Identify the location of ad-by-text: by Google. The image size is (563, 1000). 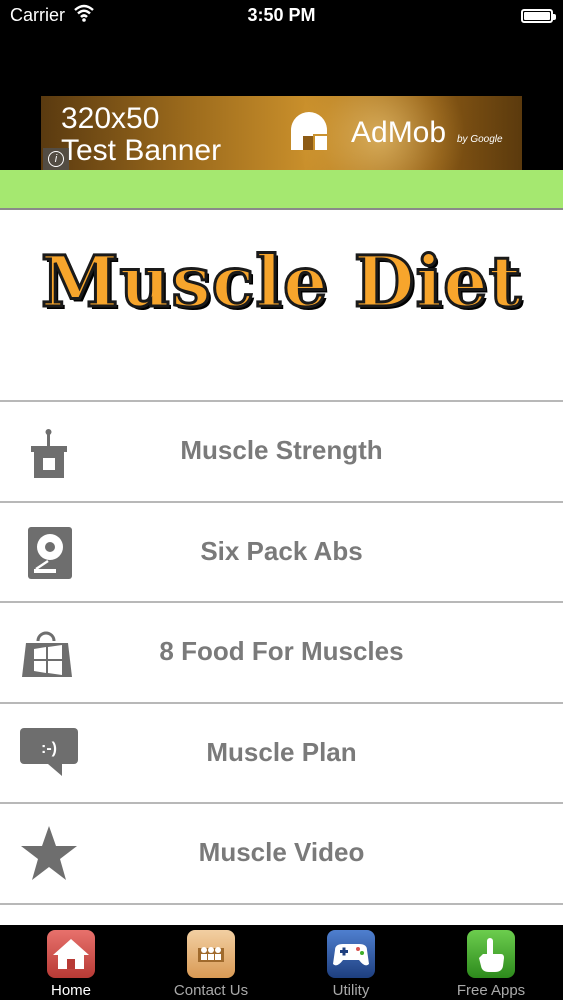
(480, 139).